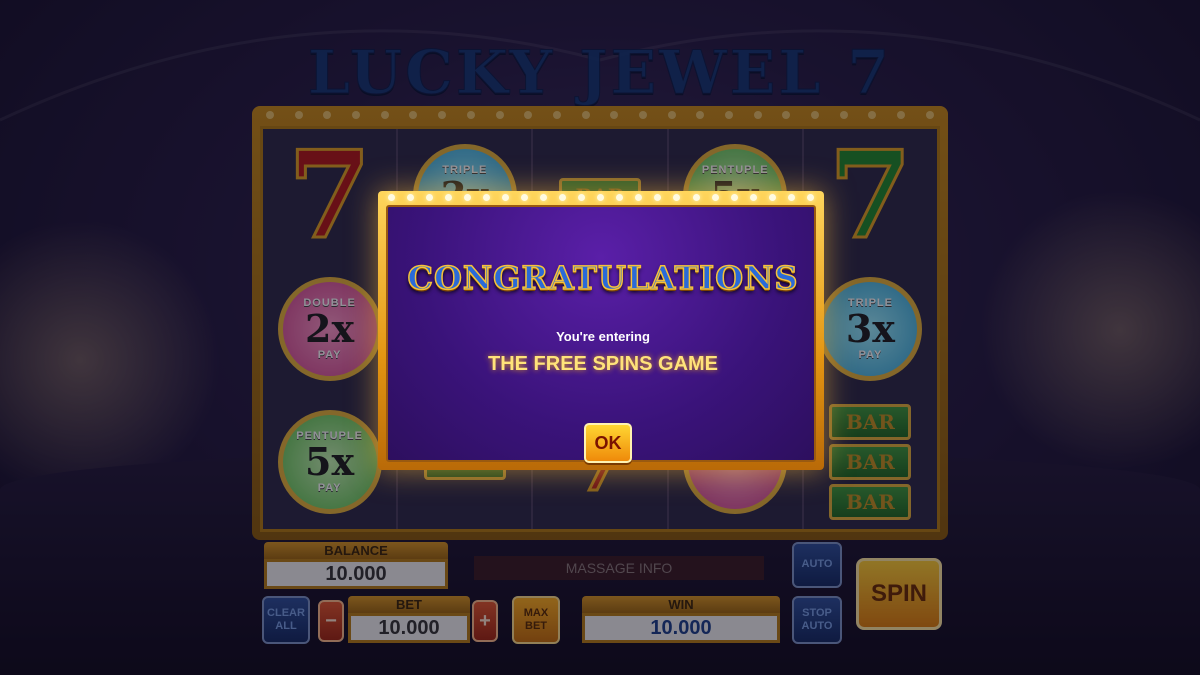  I want to click on dialog-lights, so click(601, 198).